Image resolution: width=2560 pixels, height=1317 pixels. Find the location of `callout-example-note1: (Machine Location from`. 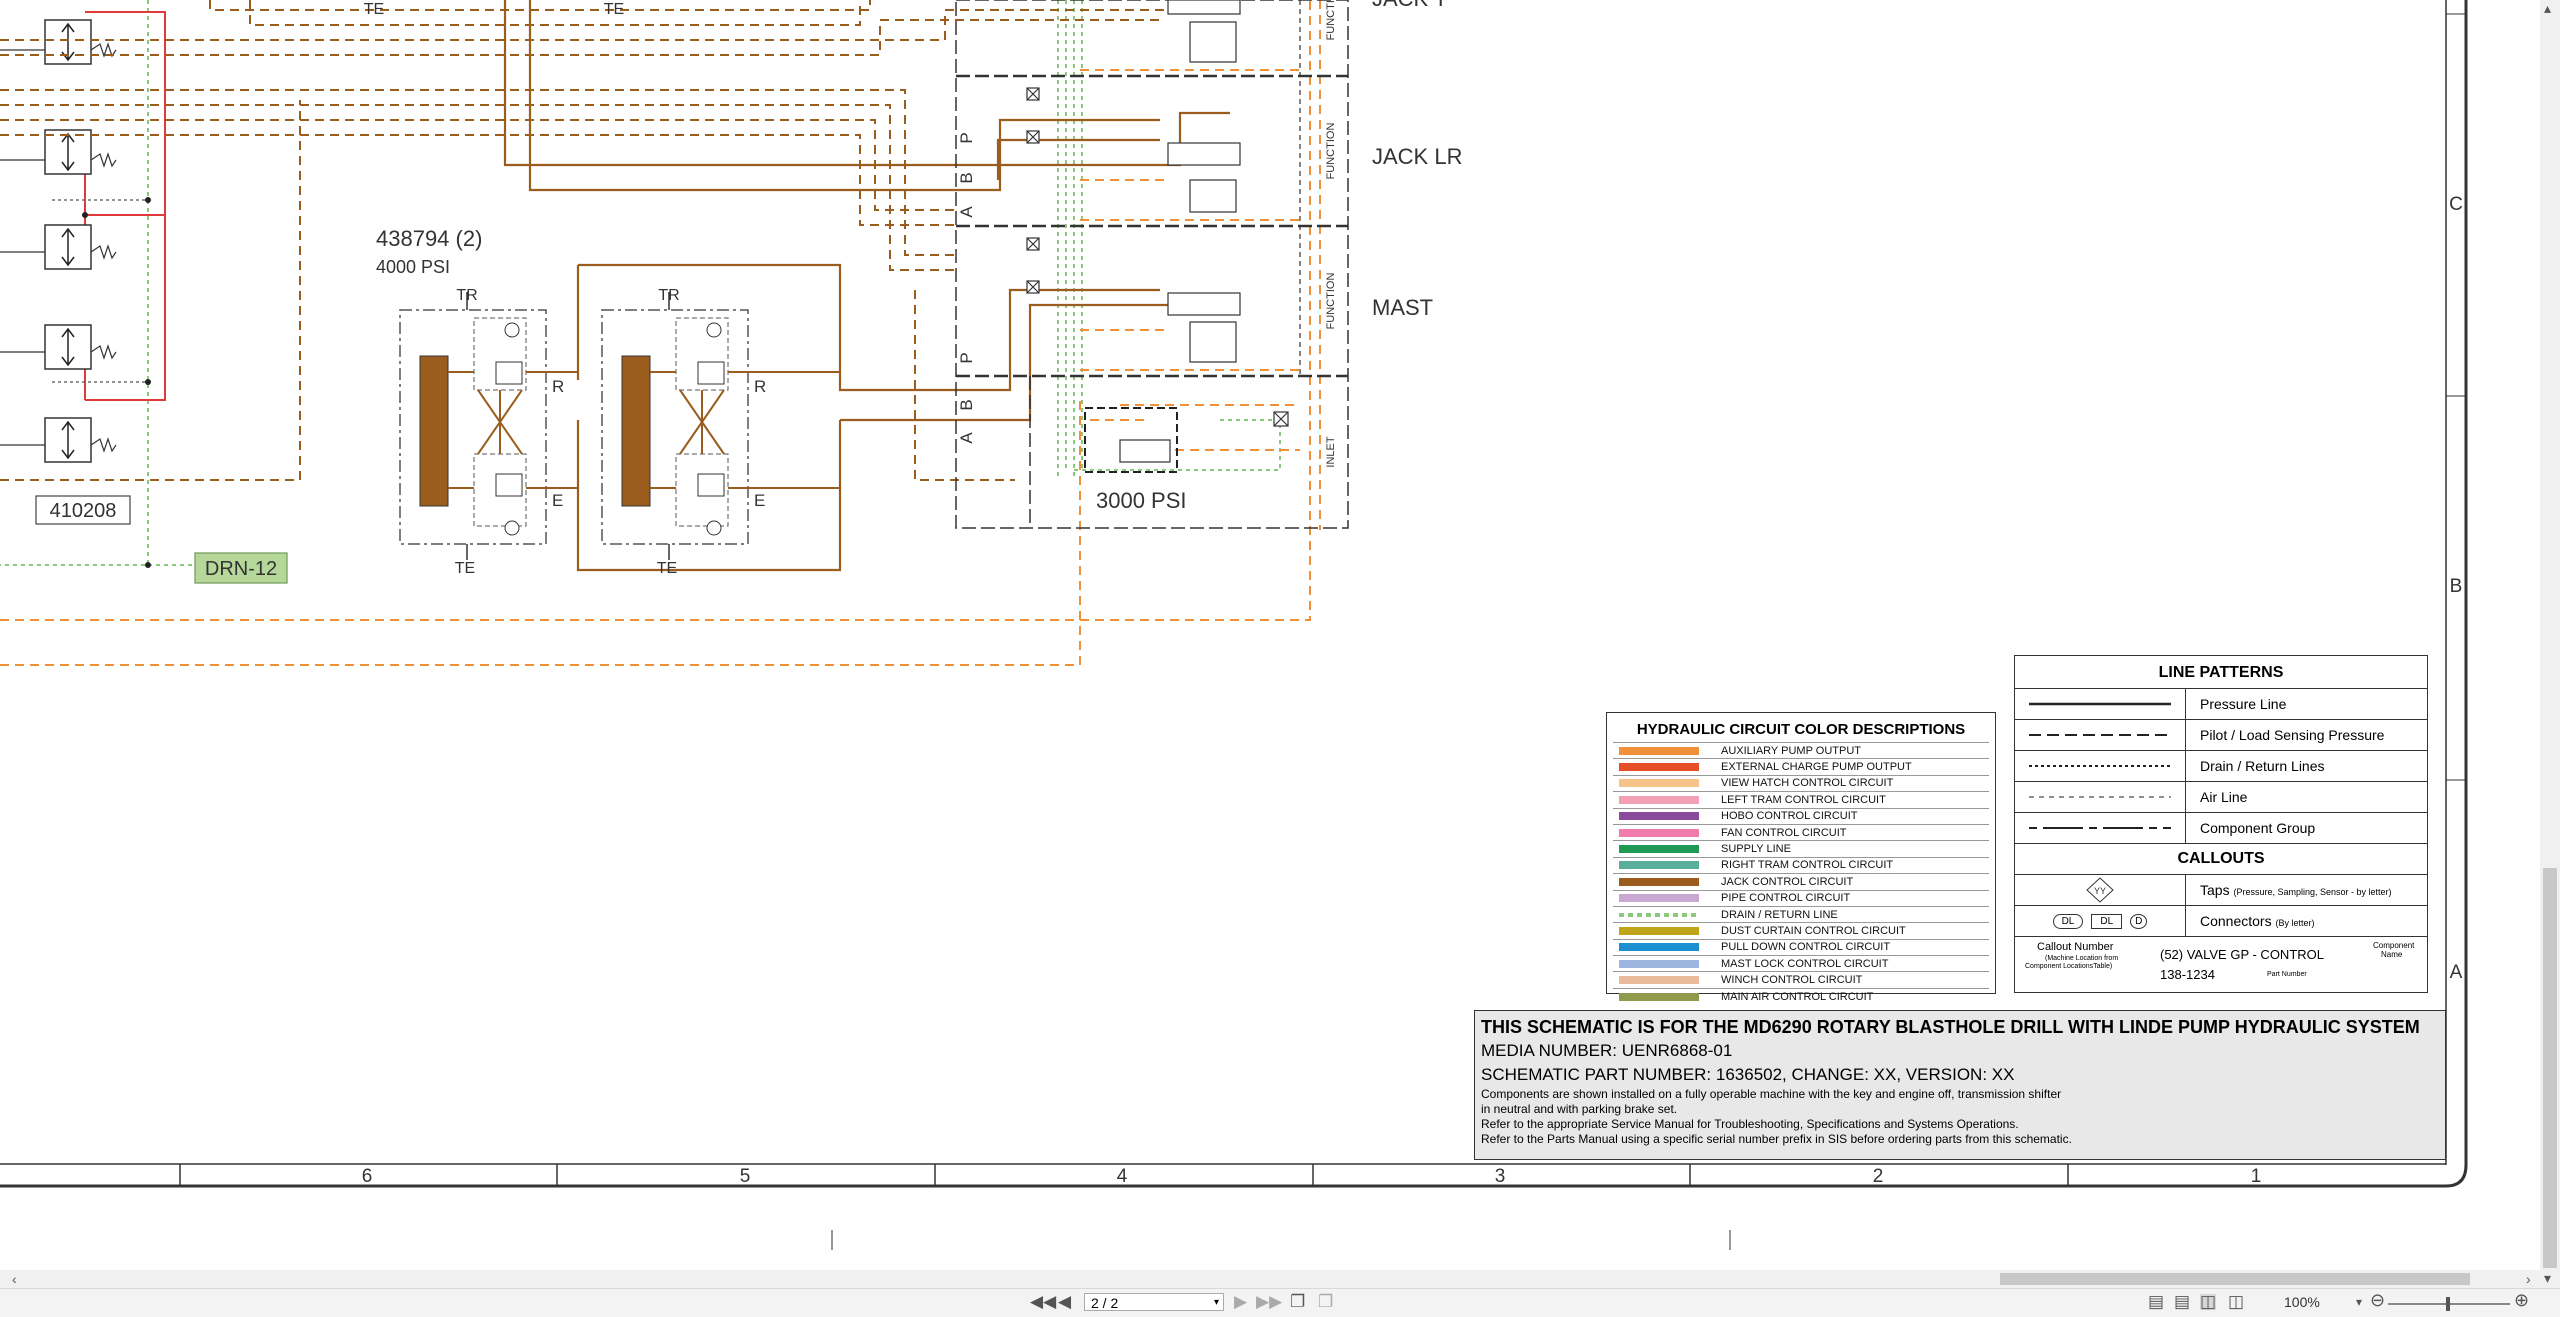

callout-example-note1: (Machine Location from is located at coordinates (2082, 958).